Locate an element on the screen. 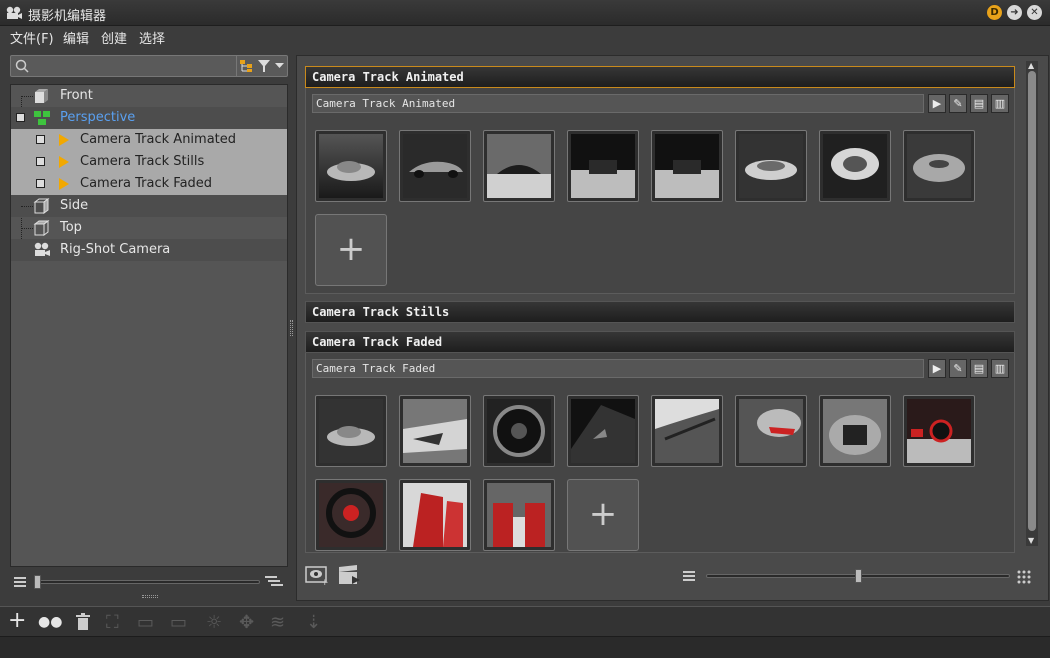 The width and height of the screenshot is (1050, 658). trash-icon is located at coordinates (83, 622).